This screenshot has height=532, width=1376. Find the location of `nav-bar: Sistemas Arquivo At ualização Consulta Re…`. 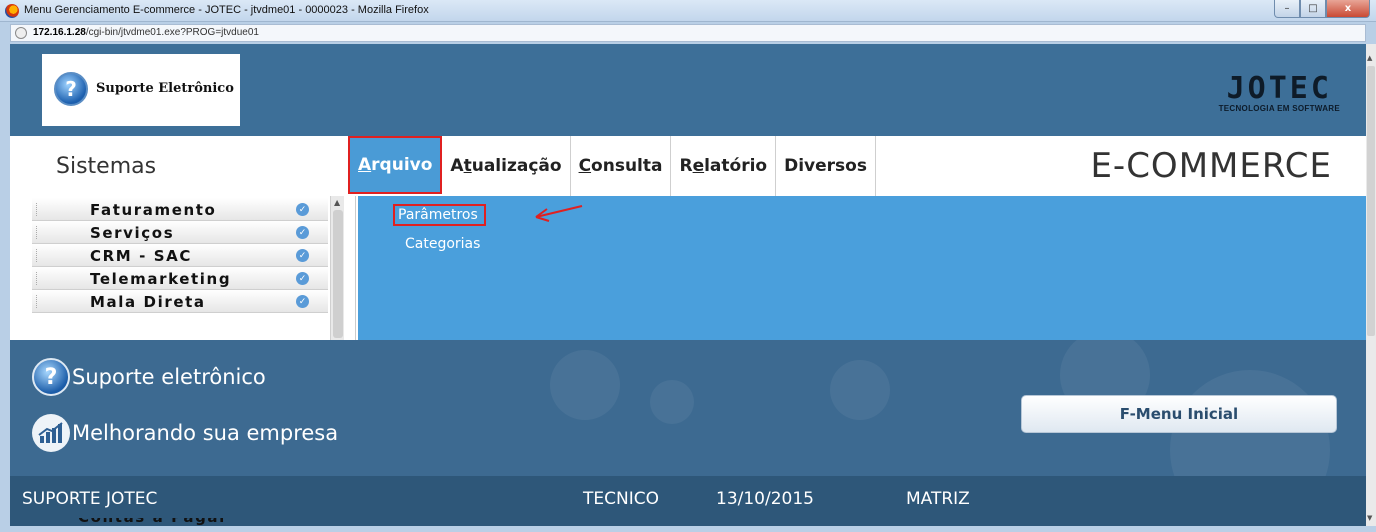

nav-bar: Sistemas Arquivo At ualização Consulta Re… is located at coordinates (688, 166).